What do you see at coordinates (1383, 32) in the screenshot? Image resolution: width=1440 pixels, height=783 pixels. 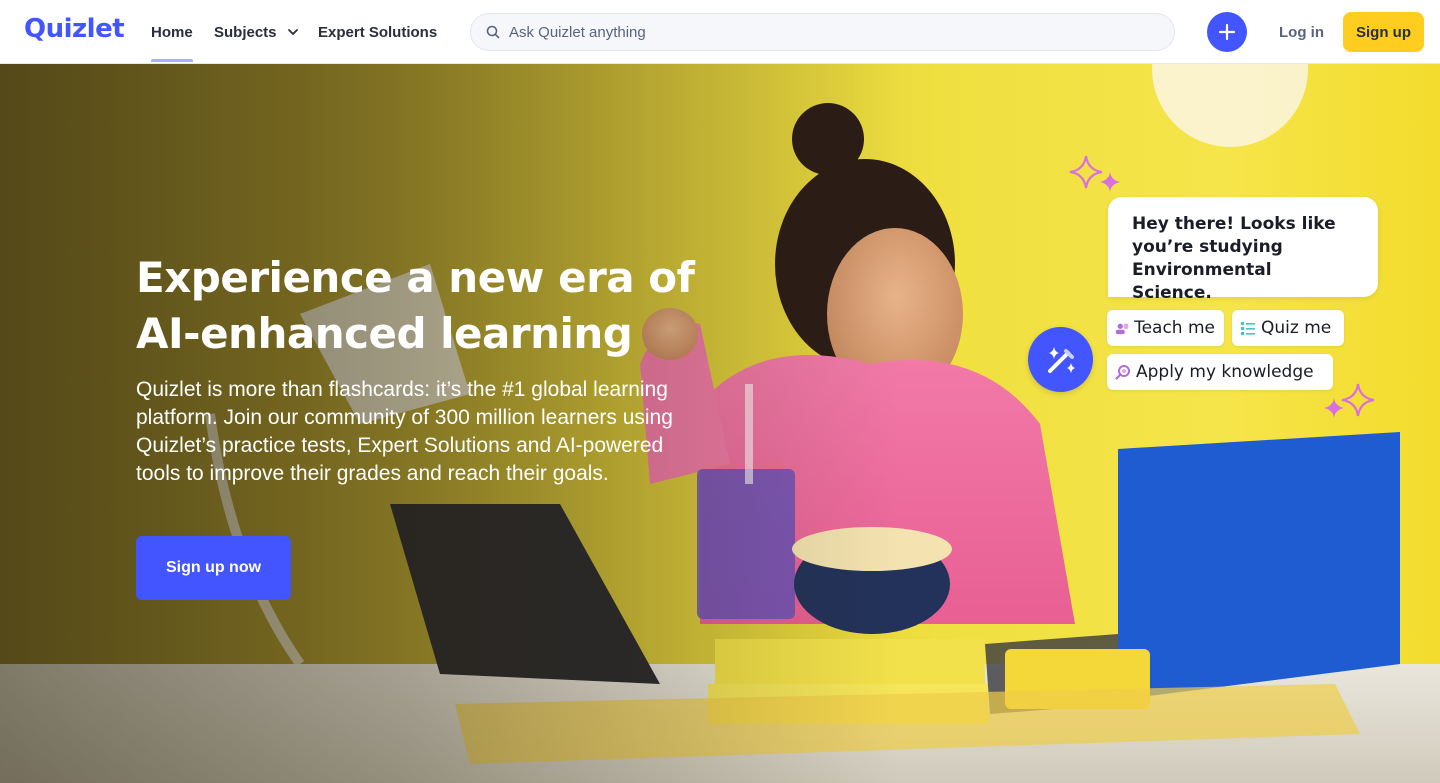 I see `signup-button: Sign up` at bounding box center [1383, 32].